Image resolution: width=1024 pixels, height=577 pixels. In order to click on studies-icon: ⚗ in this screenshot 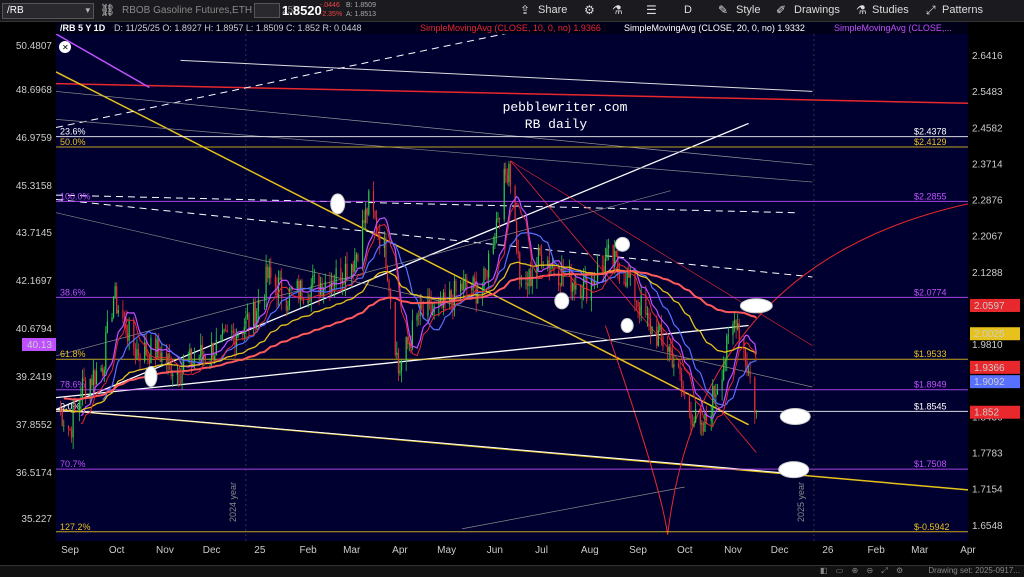, I will do `click(861, 10)`.